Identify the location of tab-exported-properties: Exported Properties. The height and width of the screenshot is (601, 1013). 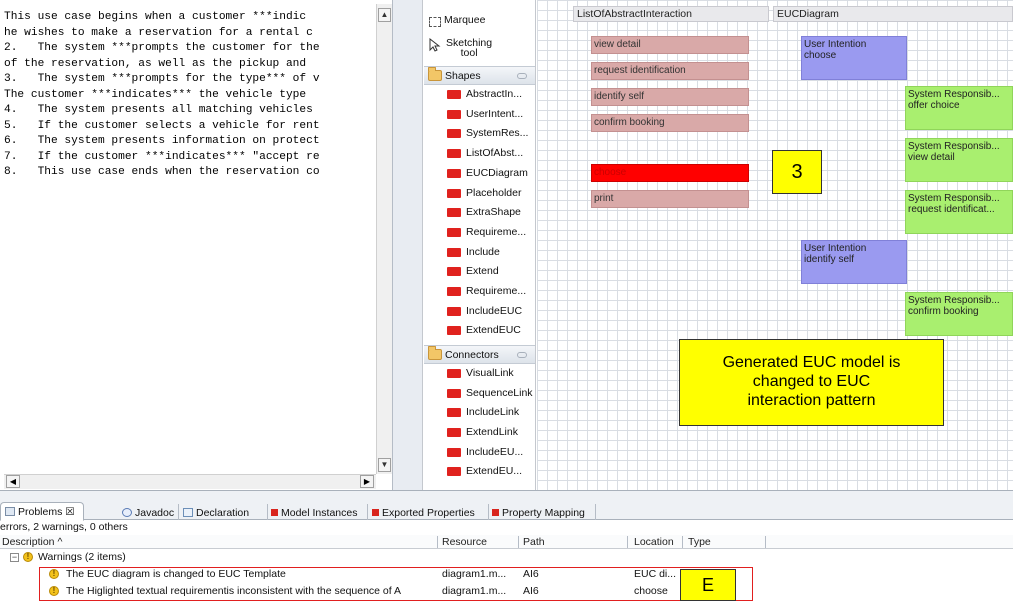
(422, 512).